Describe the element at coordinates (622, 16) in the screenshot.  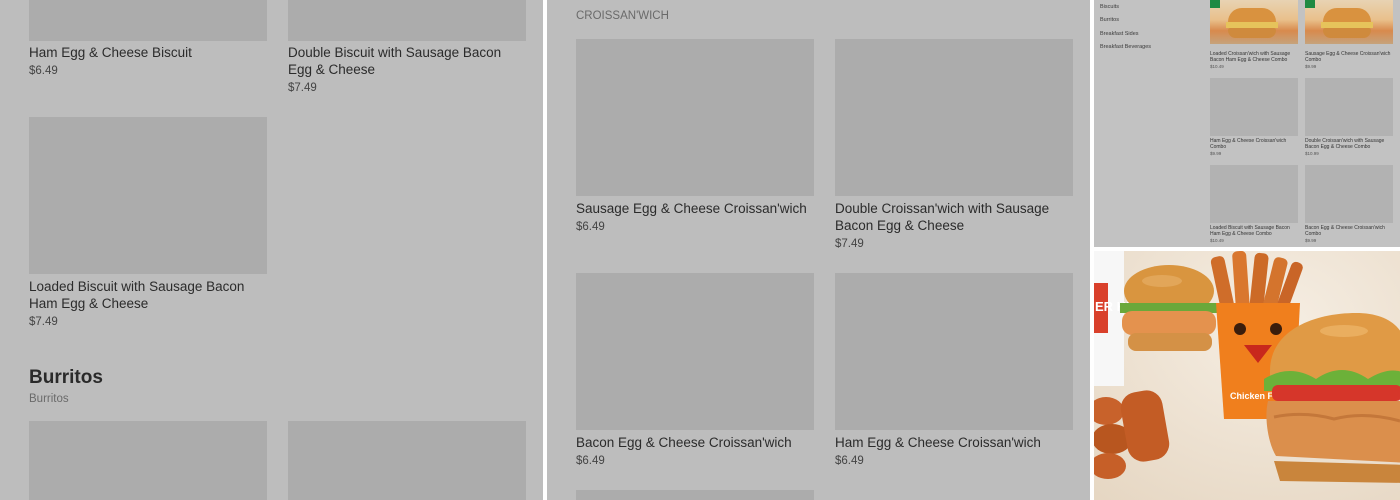
I see `section-subtitle: CROISSAN'WICH` at that location.